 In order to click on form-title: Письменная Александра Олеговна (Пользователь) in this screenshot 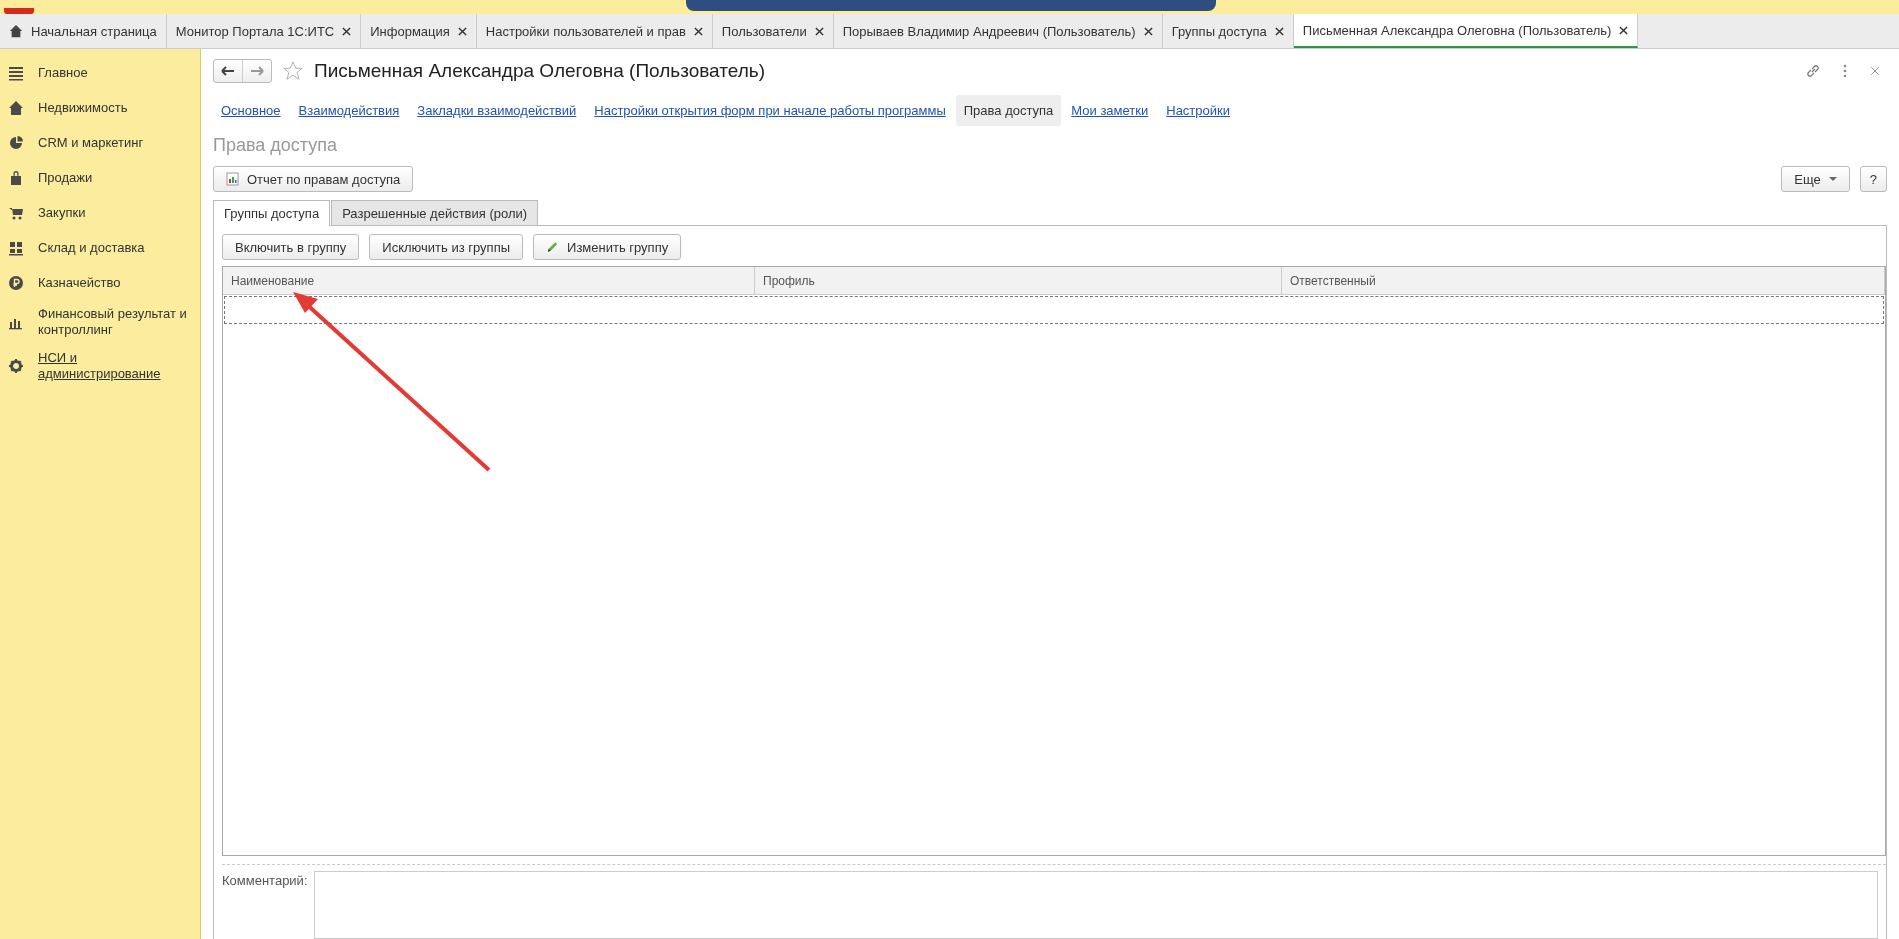, I will do `click(540, 71)`.